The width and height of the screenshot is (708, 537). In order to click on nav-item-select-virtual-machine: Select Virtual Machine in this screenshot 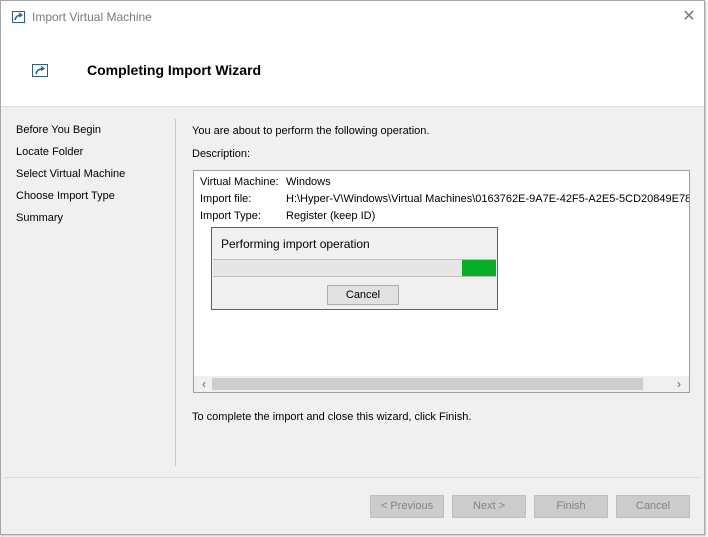, I will do `click(89, 174)`.